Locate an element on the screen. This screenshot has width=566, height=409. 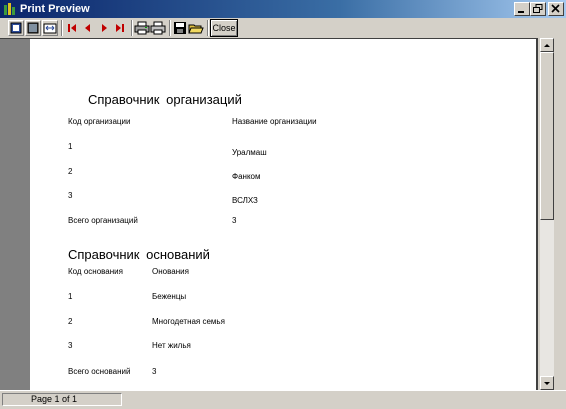
first-page-button is located at coordinates (72, 28).